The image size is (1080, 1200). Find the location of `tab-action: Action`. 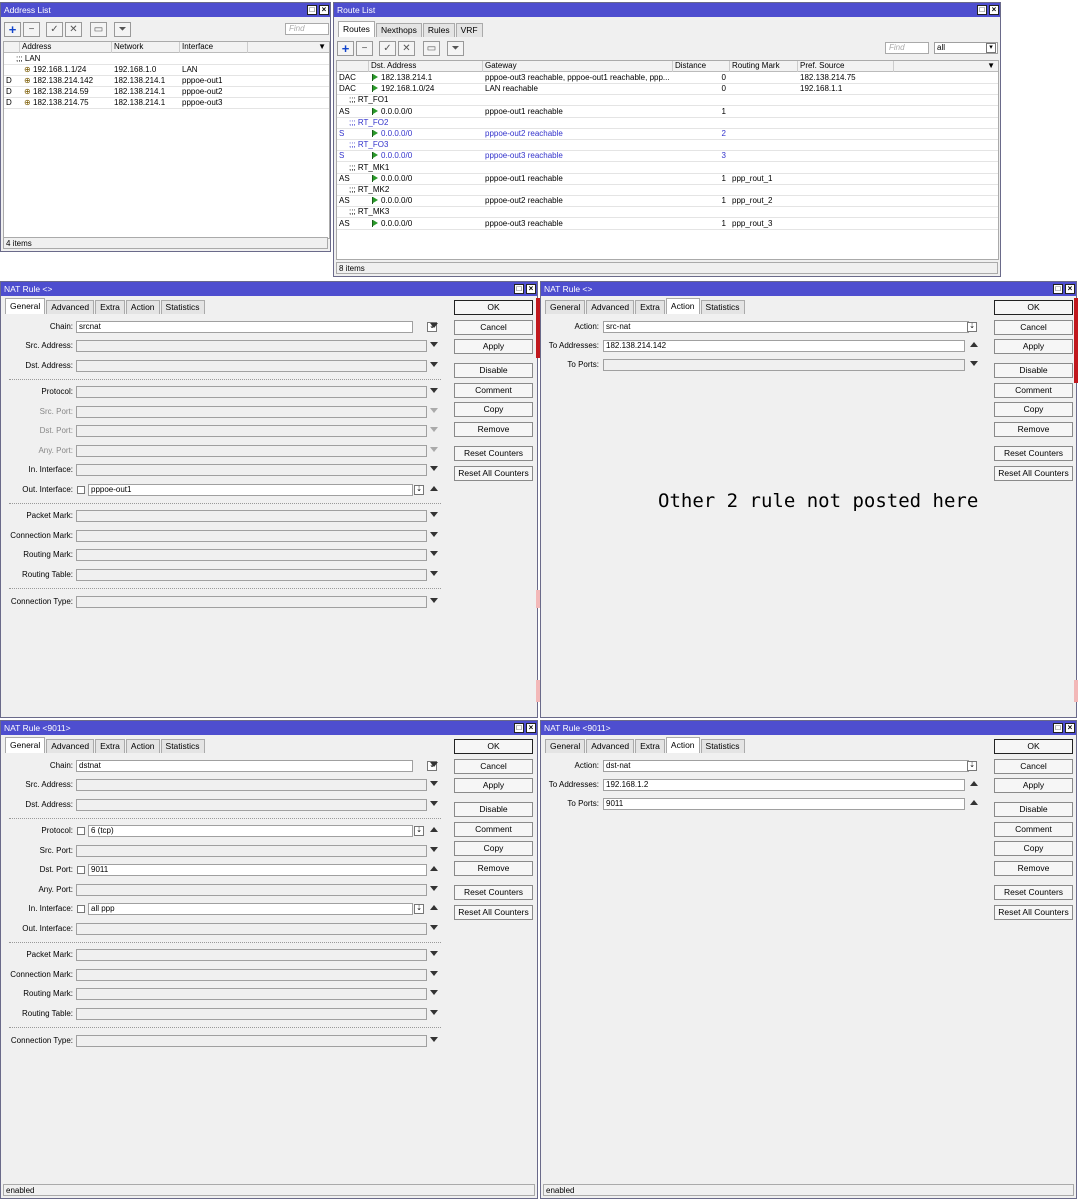

tab-action: Action is located at coordinates (142, 746).